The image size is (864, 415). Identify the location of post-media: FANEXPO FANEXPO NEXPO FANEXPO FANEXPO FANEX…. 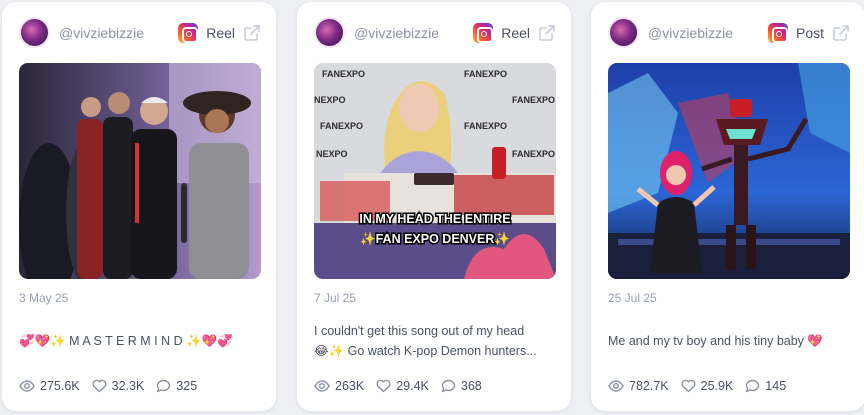
(435, 171).